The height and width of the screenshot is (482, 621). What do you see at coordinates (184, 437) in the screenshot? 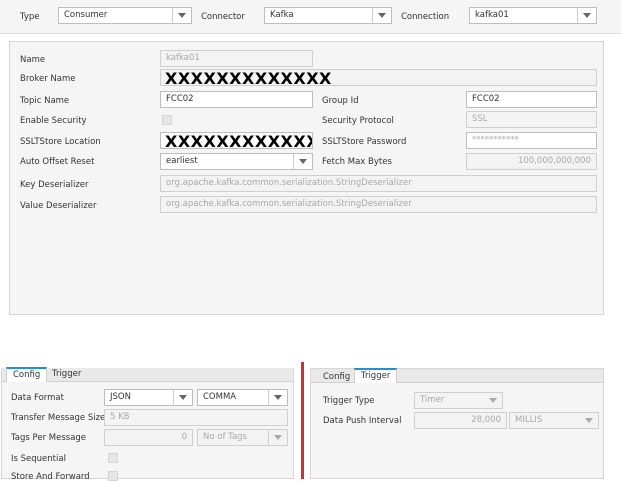
I see `tags-per-message-value: 0` at bounding box center [184, 437].